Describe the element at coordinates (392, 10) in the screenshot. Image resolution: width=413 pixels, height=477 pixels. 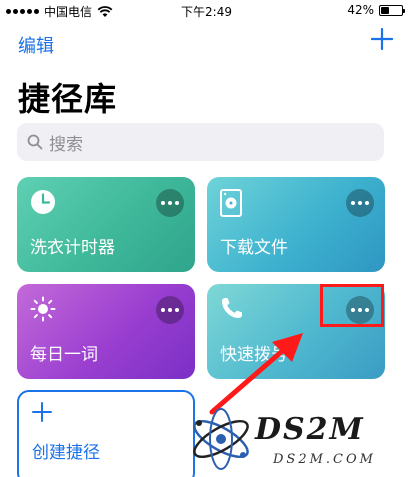
I see `battery-icon` at that location.